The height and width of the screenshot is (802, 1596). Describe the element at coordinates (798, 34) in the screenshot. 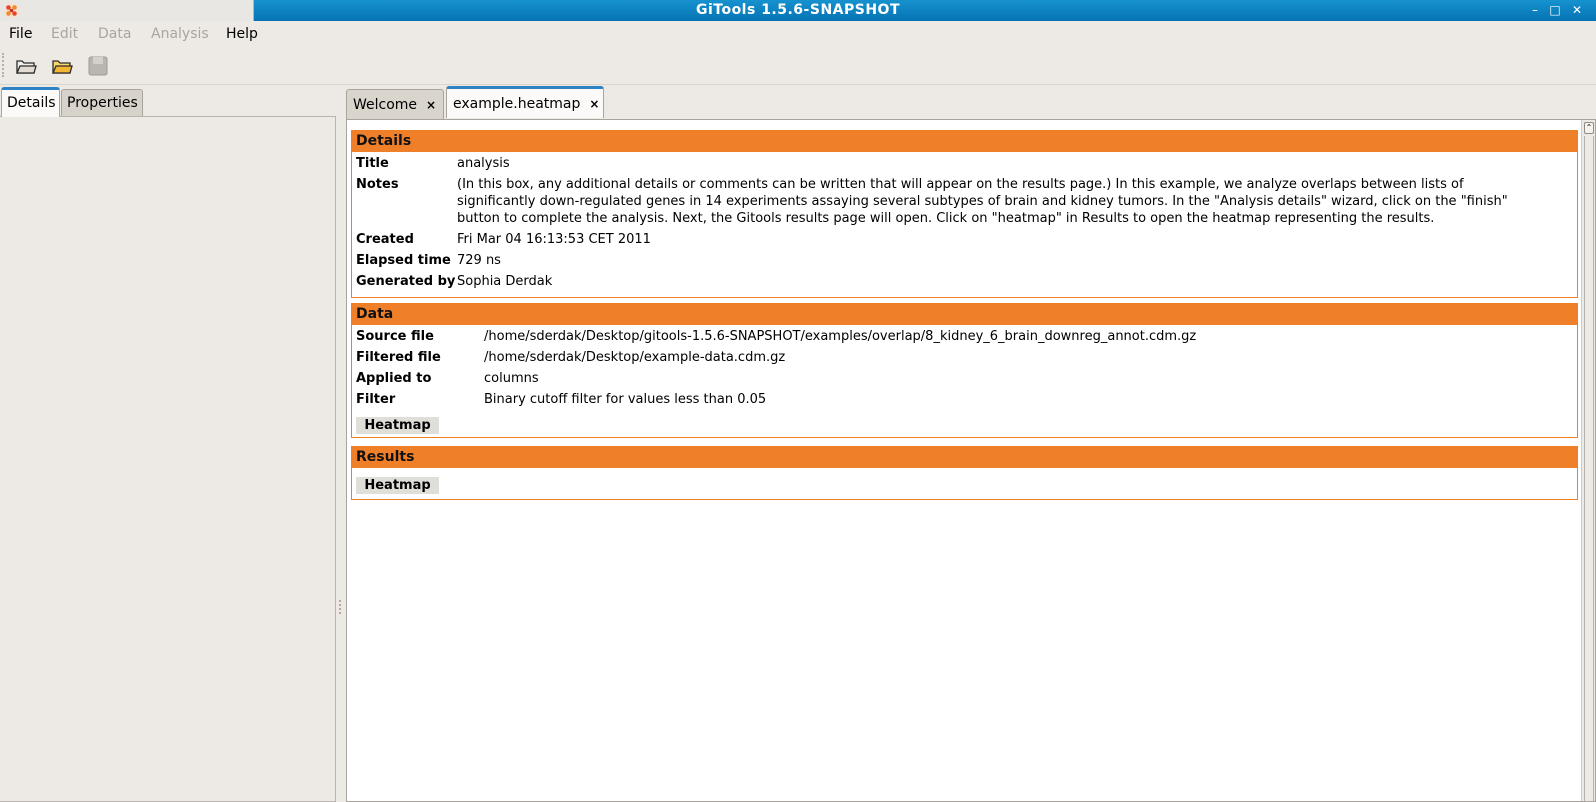

I see `menu-bar: File Edit Data Analysis Help` at that location.